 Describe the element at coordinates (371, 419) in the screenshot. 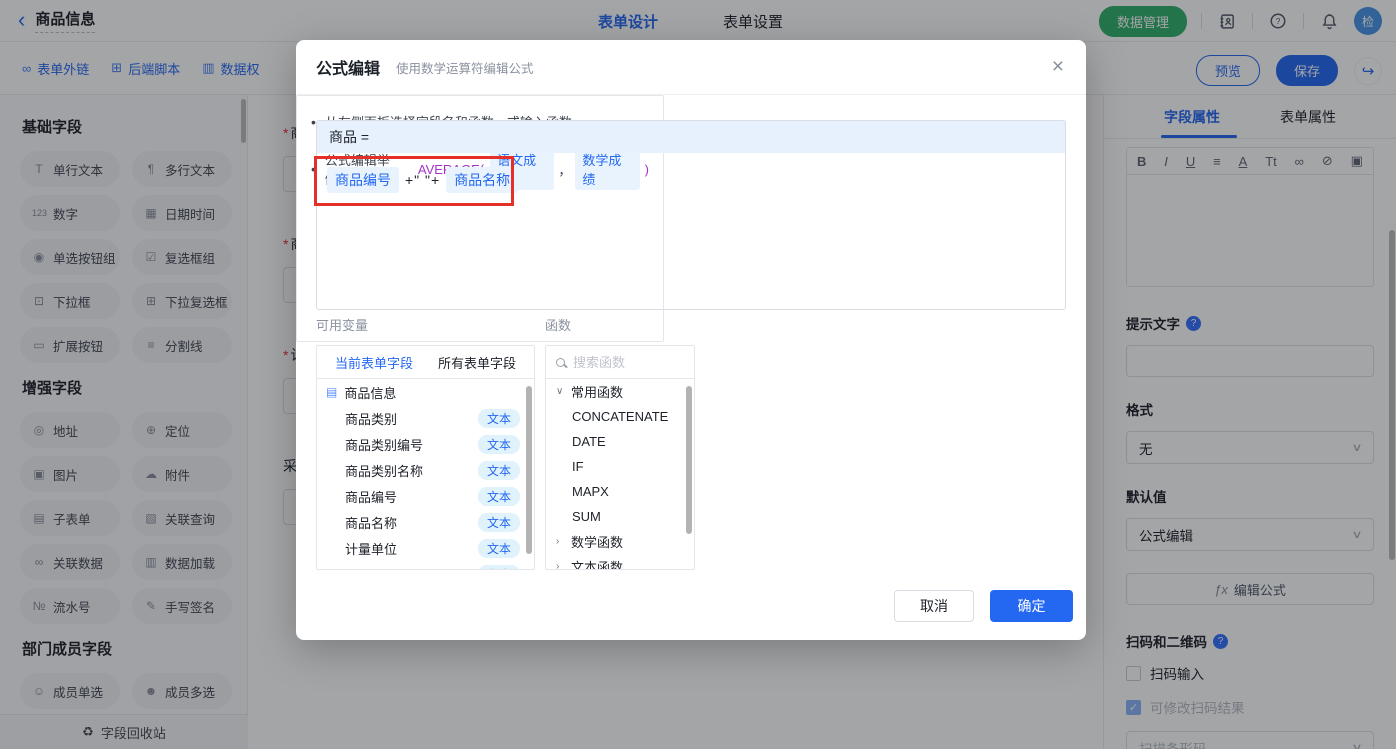

I see `variable-name: 商品类别` at that location.